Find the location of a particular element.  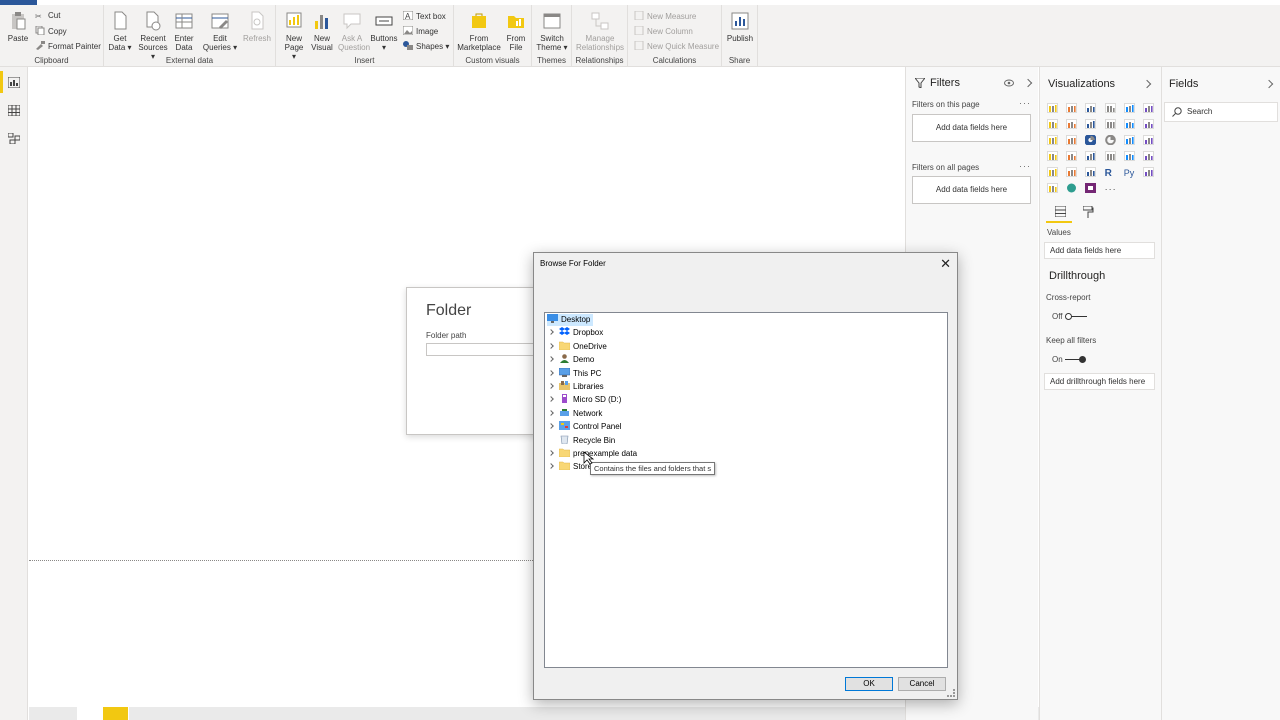

all-pages-filters-drop-zone: Add data fields here is located at coordinates (971, 190).